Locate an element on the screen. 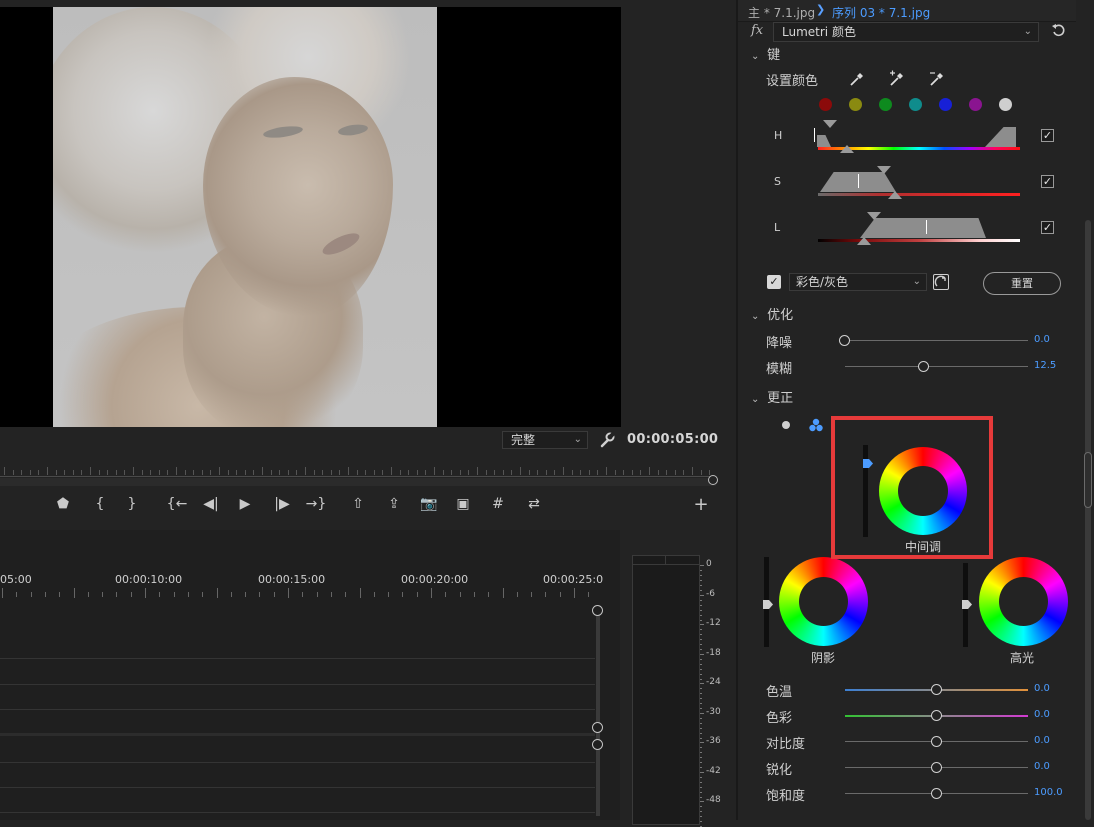 The height and width of the screenshot is (827, 1094). scrollbar-thumb is located at coordinates (1088, 480).